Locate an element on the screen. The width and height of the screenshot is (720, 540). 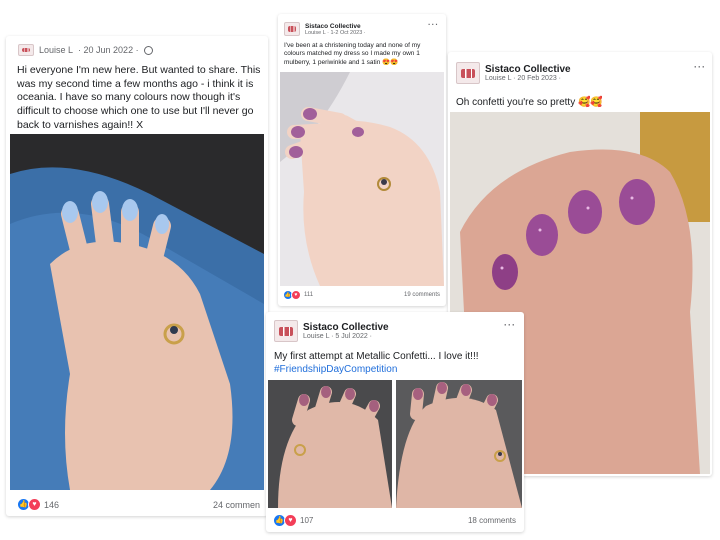
comment-count: 18 comments is located at coordinates (492, 520).